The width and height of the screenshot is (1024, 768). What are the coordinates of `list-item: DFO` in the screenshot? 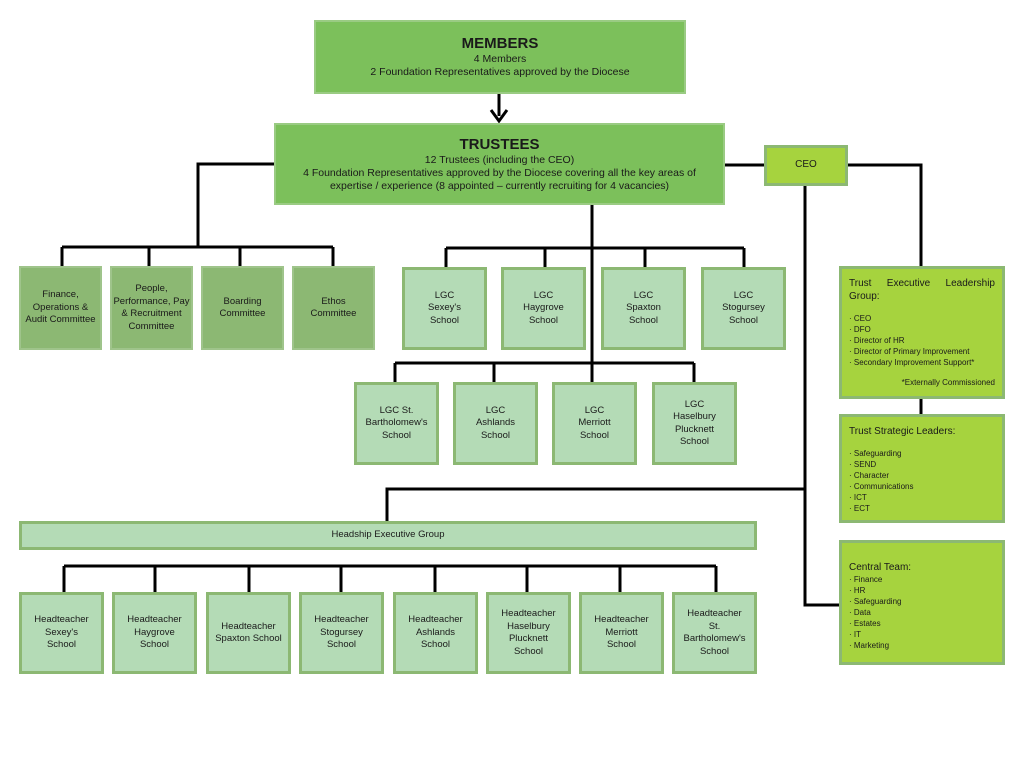 It's located at (922, 329).